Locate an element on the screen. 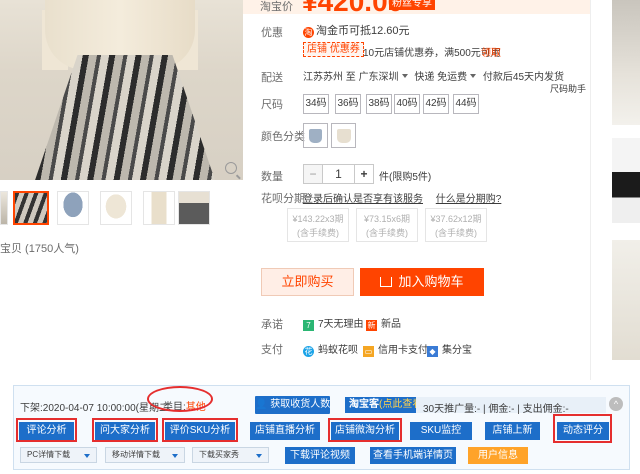 Image resolution: width=640 pixels, height=474 pixels. delivery-info: 江苏苏州 至 广东深圳 快递 免运费 付款后45天内发货 is located at coordinates (433, 75).